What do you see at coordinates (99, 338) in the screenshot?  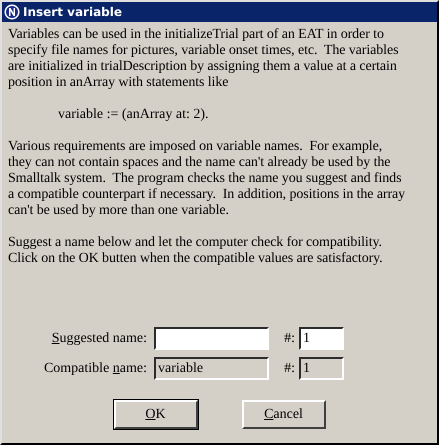 I see `field-label: Suggested name:` at bounding box center [99, 338].